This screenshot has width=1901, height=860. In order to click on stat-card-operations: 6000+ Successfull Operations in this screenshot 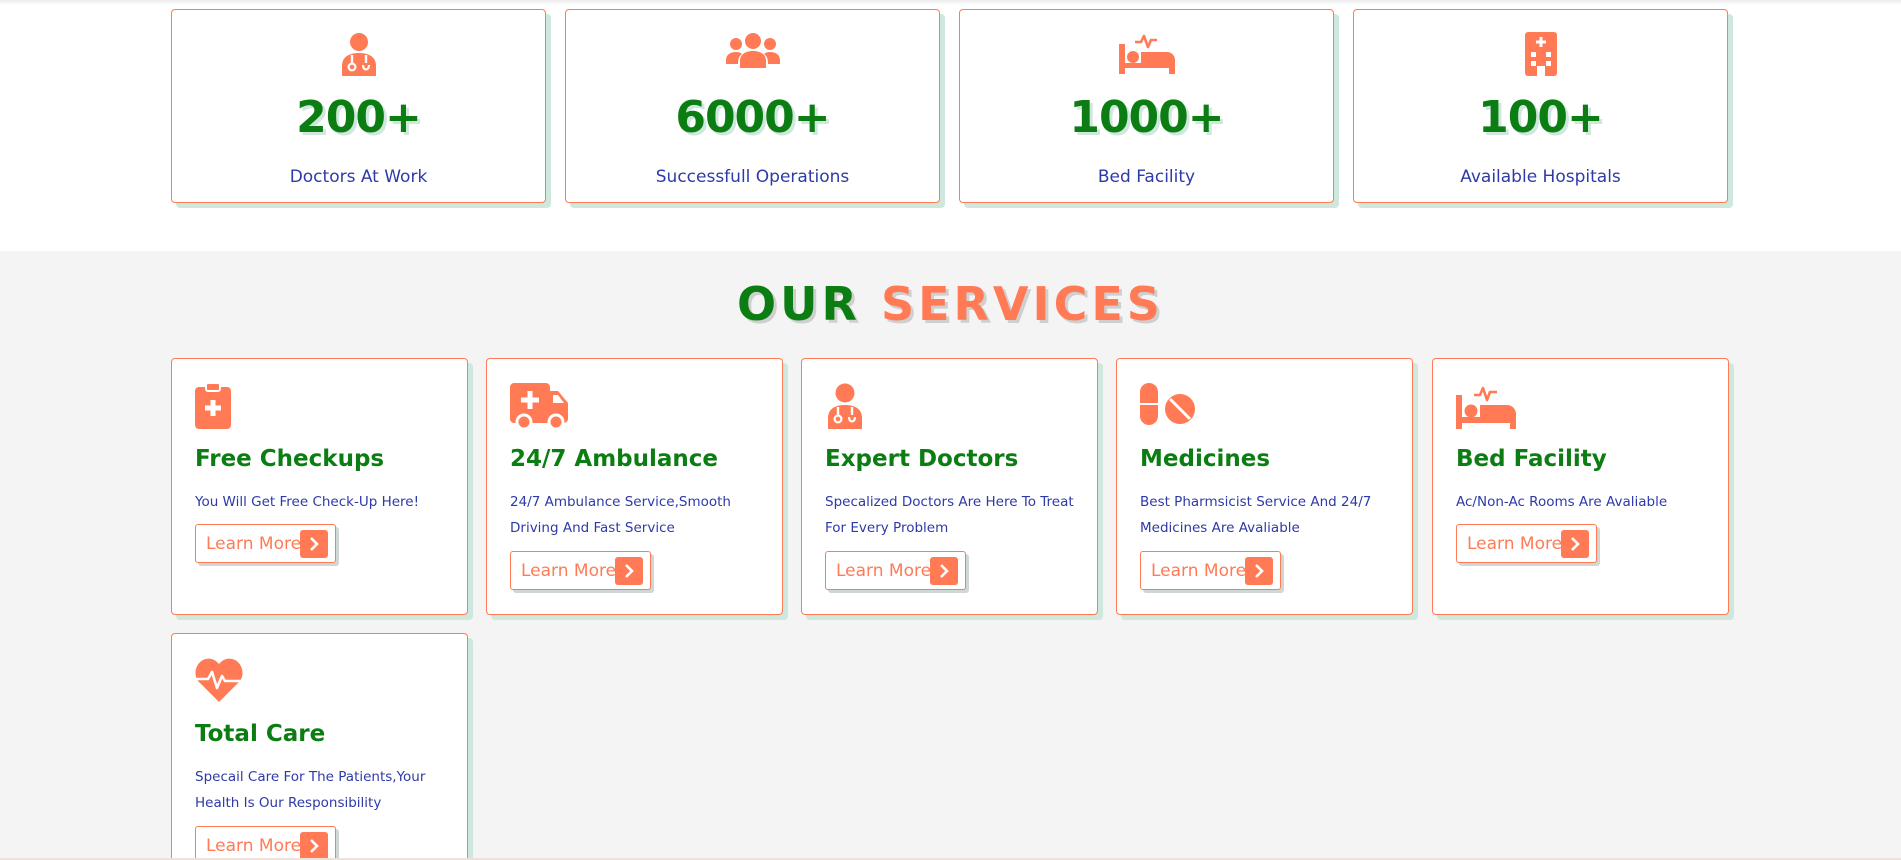, I will do `click(752, 106)`.